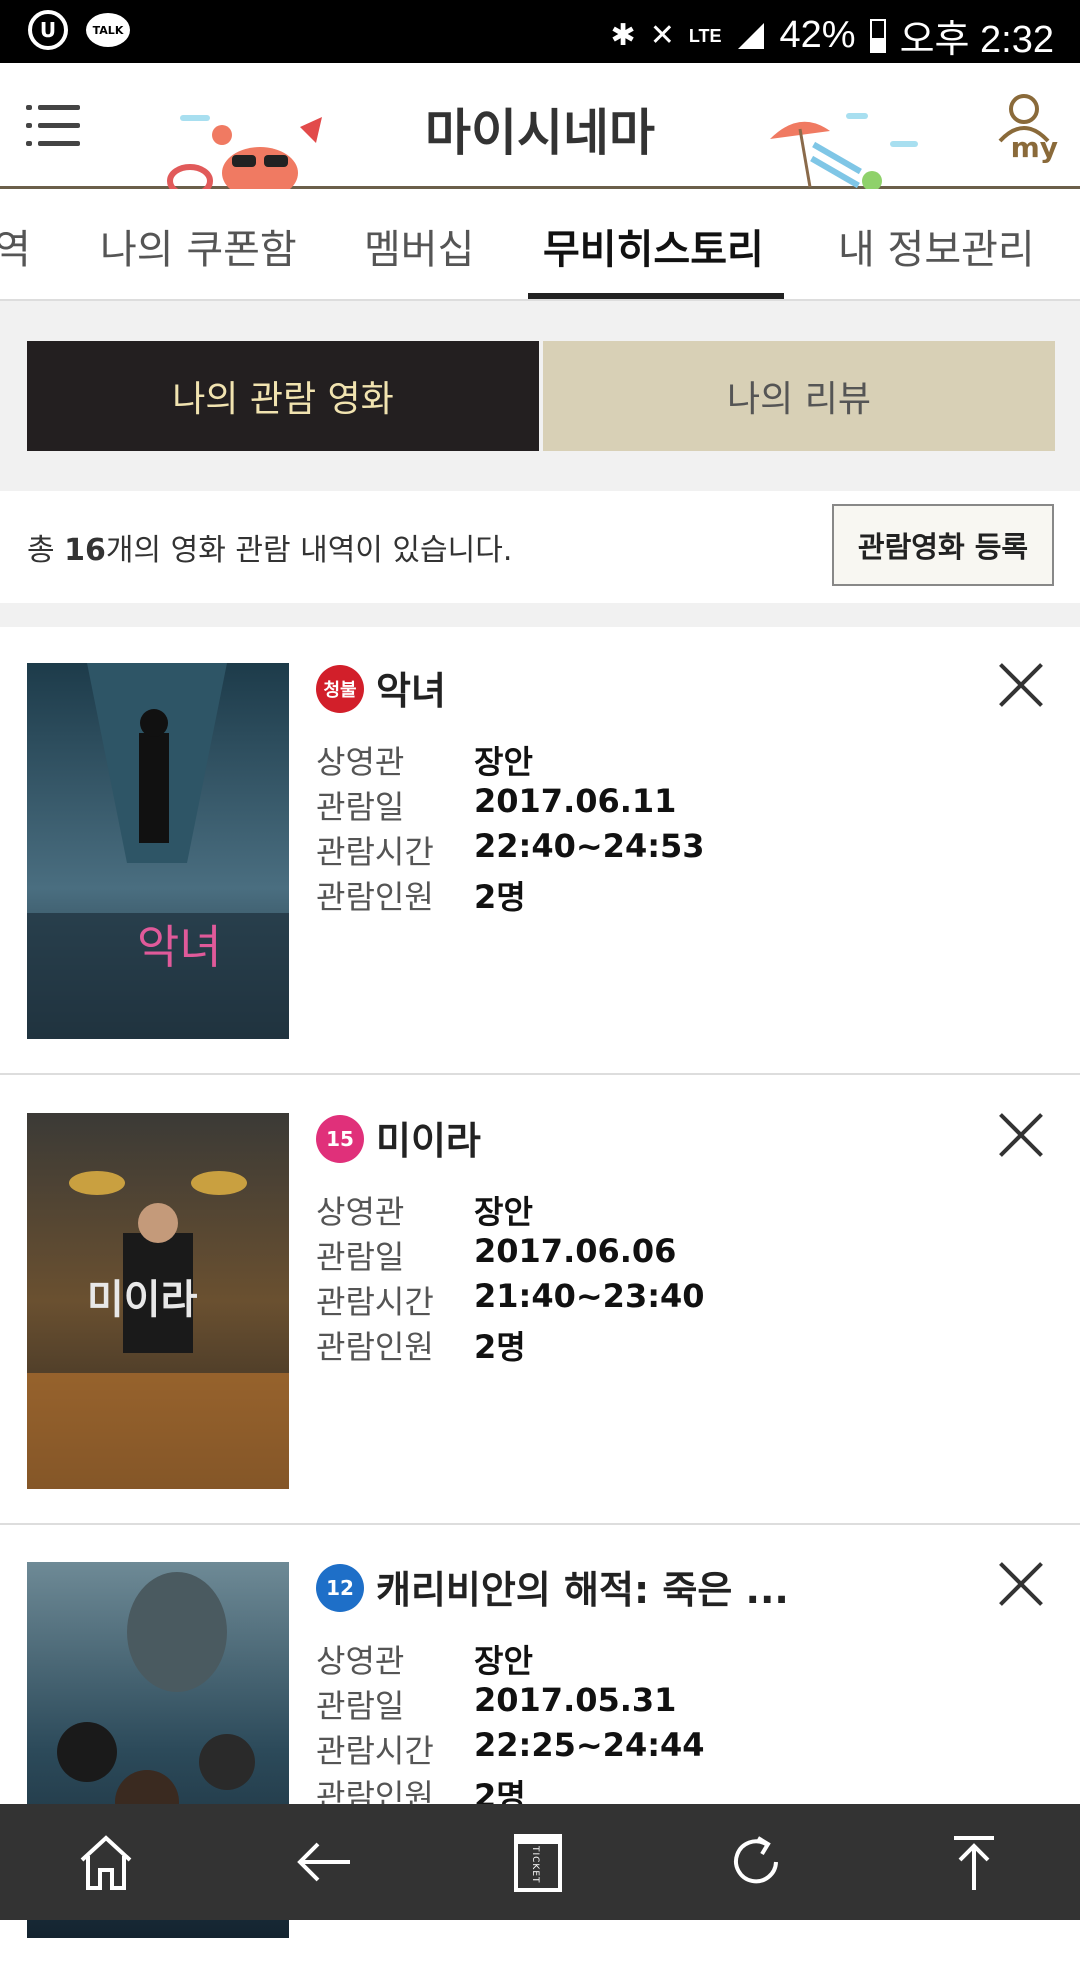 This screenshot has width=1080, height=1974. I want to click on history-count-text: 총 16개의 영화 관람 내역이 있습니다., so click(270, 550).